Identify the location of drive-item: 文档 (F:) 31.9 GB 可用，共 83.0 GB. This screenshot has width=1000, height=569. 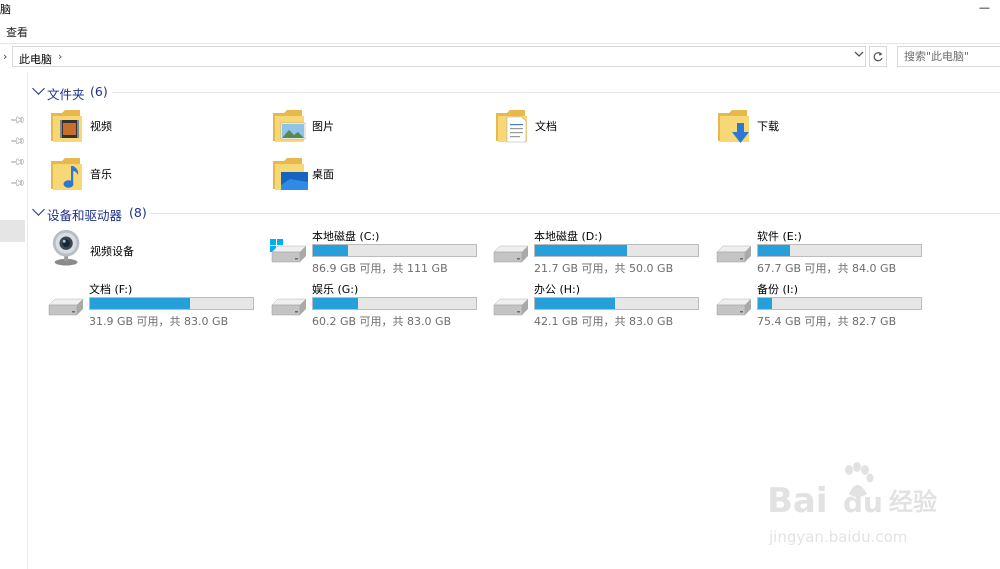
(152, 305).